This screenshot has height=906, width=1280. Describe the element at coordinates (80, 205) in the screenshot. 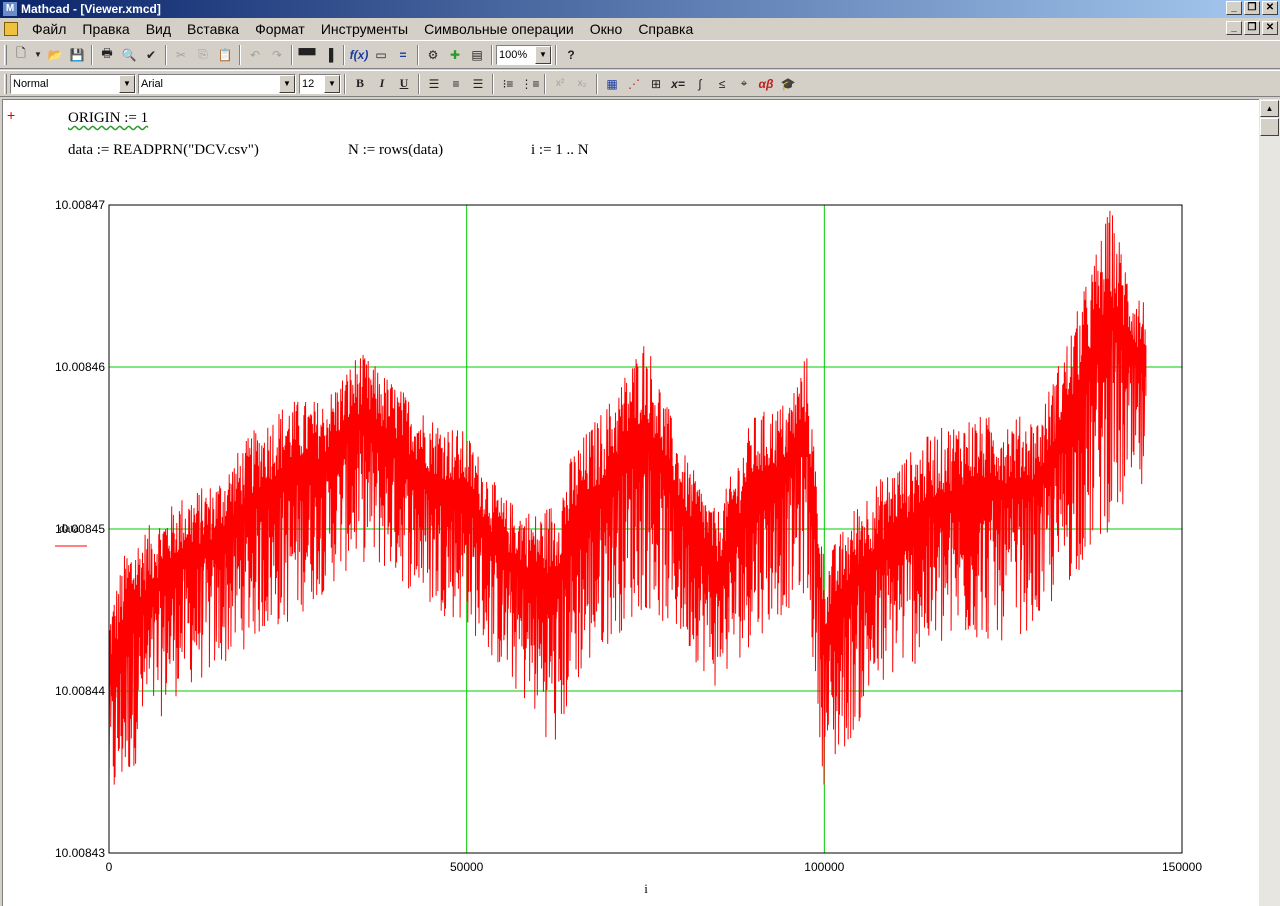

I see `y-tick-label: 10.00847` at that location.